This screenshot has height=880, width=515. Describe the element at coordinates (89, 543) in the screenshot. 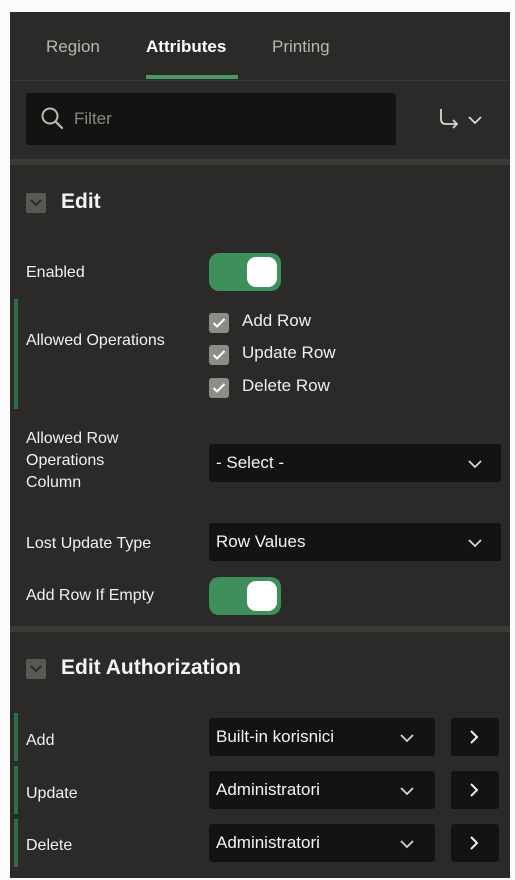

I see `lost-update-type-label: Lost Update Type` at that location.